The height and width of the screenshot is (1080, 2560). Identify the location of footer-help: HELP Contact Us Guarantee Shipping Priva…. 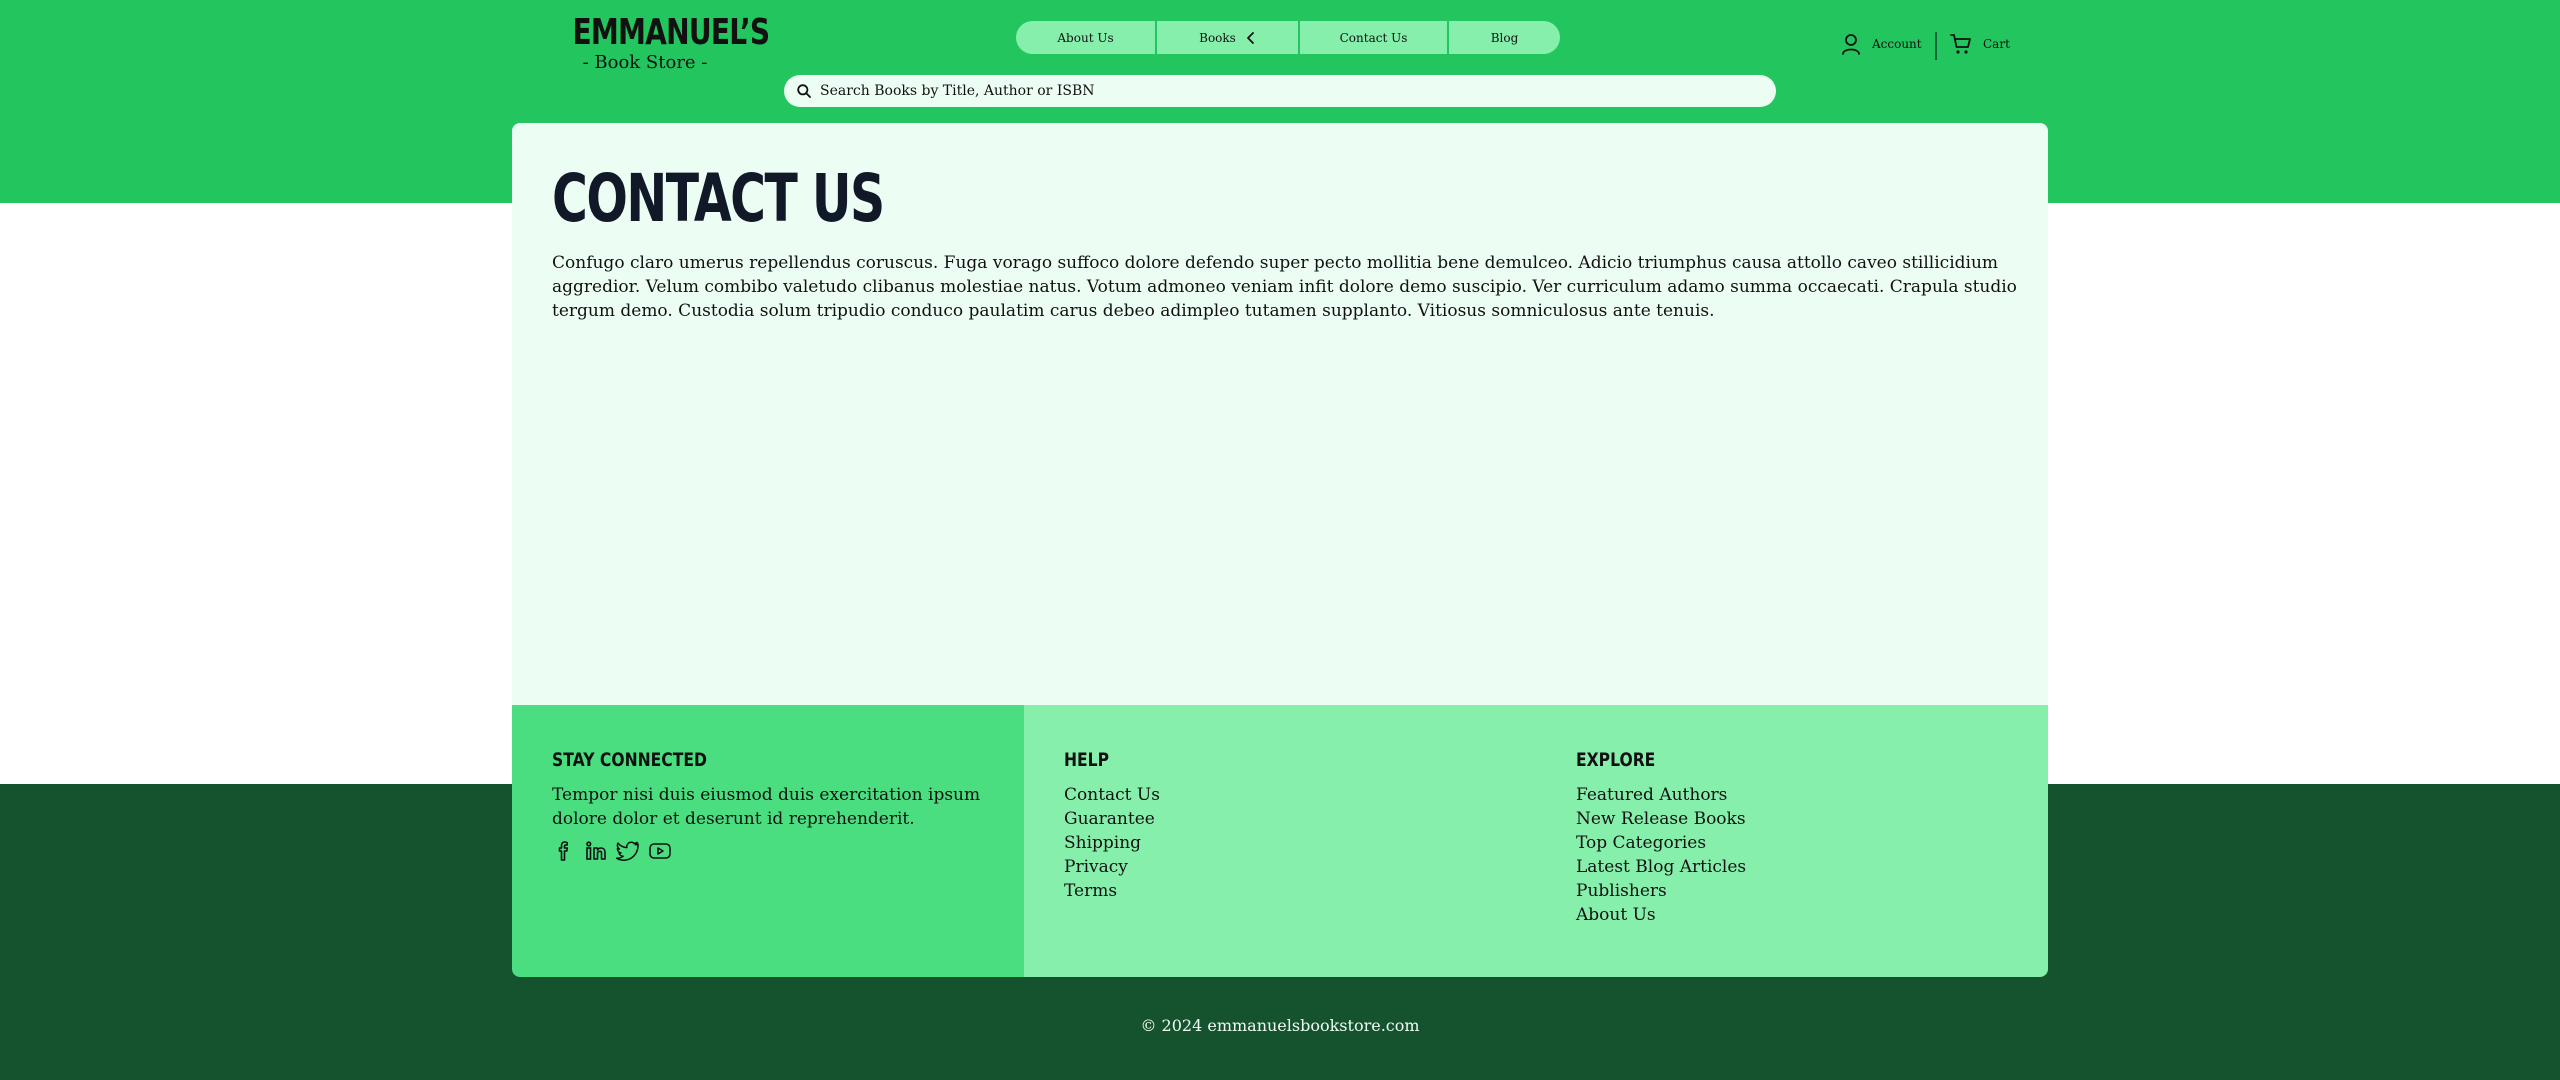
(1280, 841).